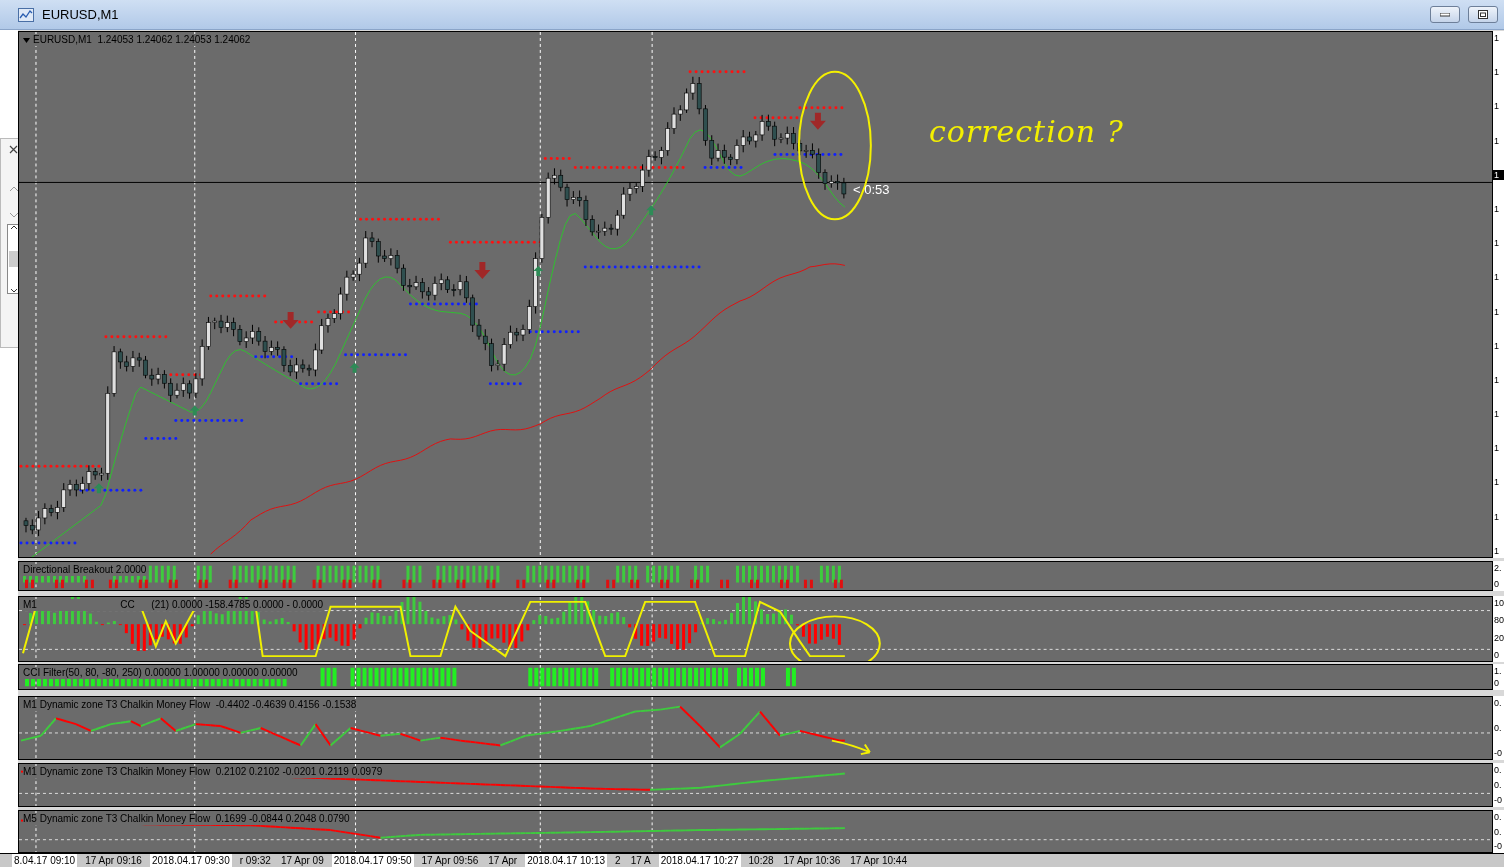  Describe the element at coordinates (850, 747) in the screenshot. I see `annotation-arrow` at that location.